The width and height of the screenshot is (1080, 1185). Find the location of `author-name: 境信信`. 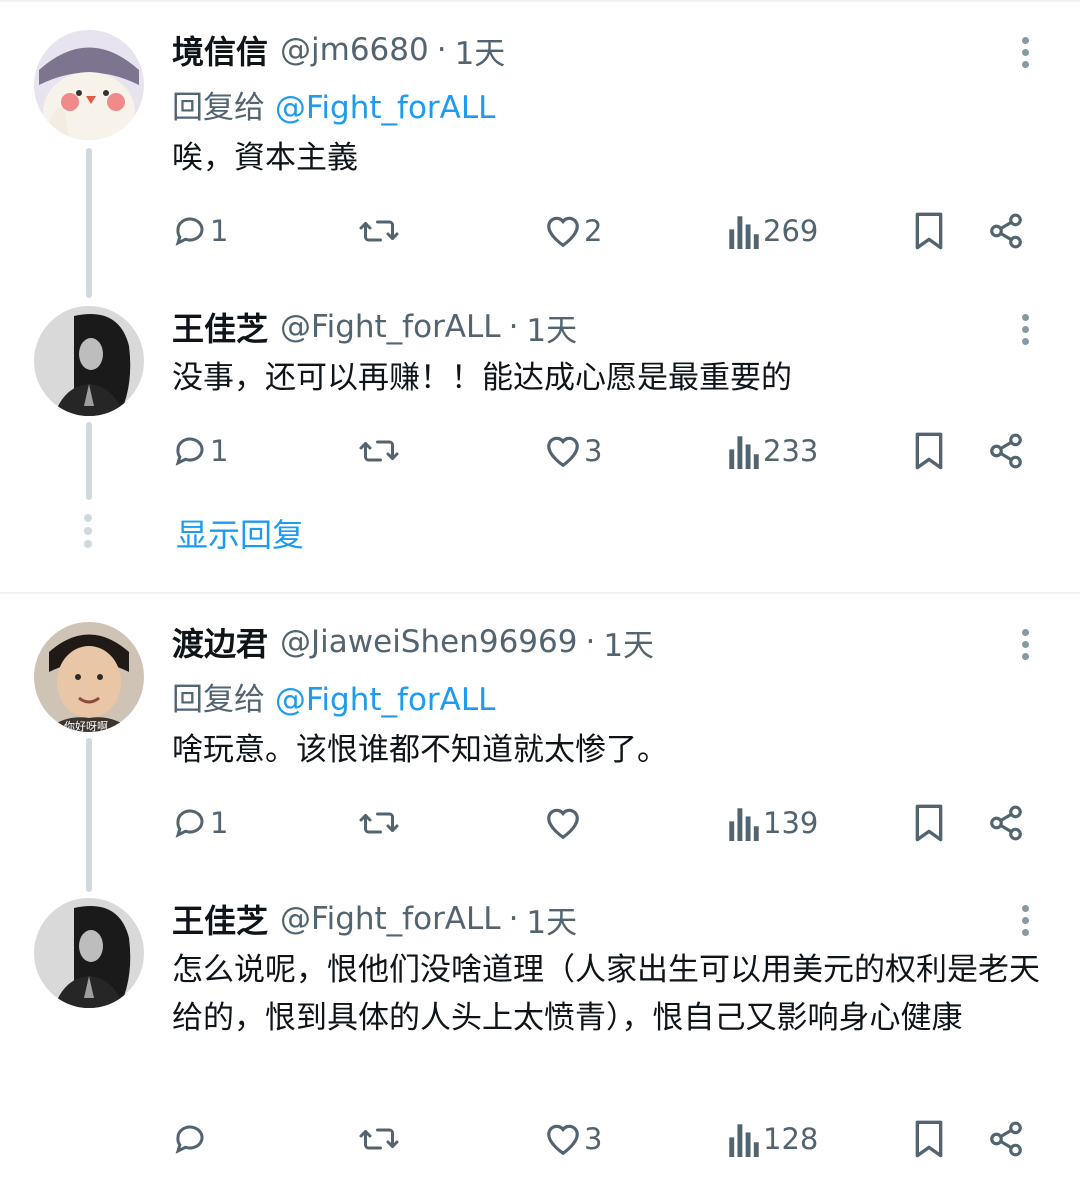

author-name: 境信信 is located at coordinates (220, 50).